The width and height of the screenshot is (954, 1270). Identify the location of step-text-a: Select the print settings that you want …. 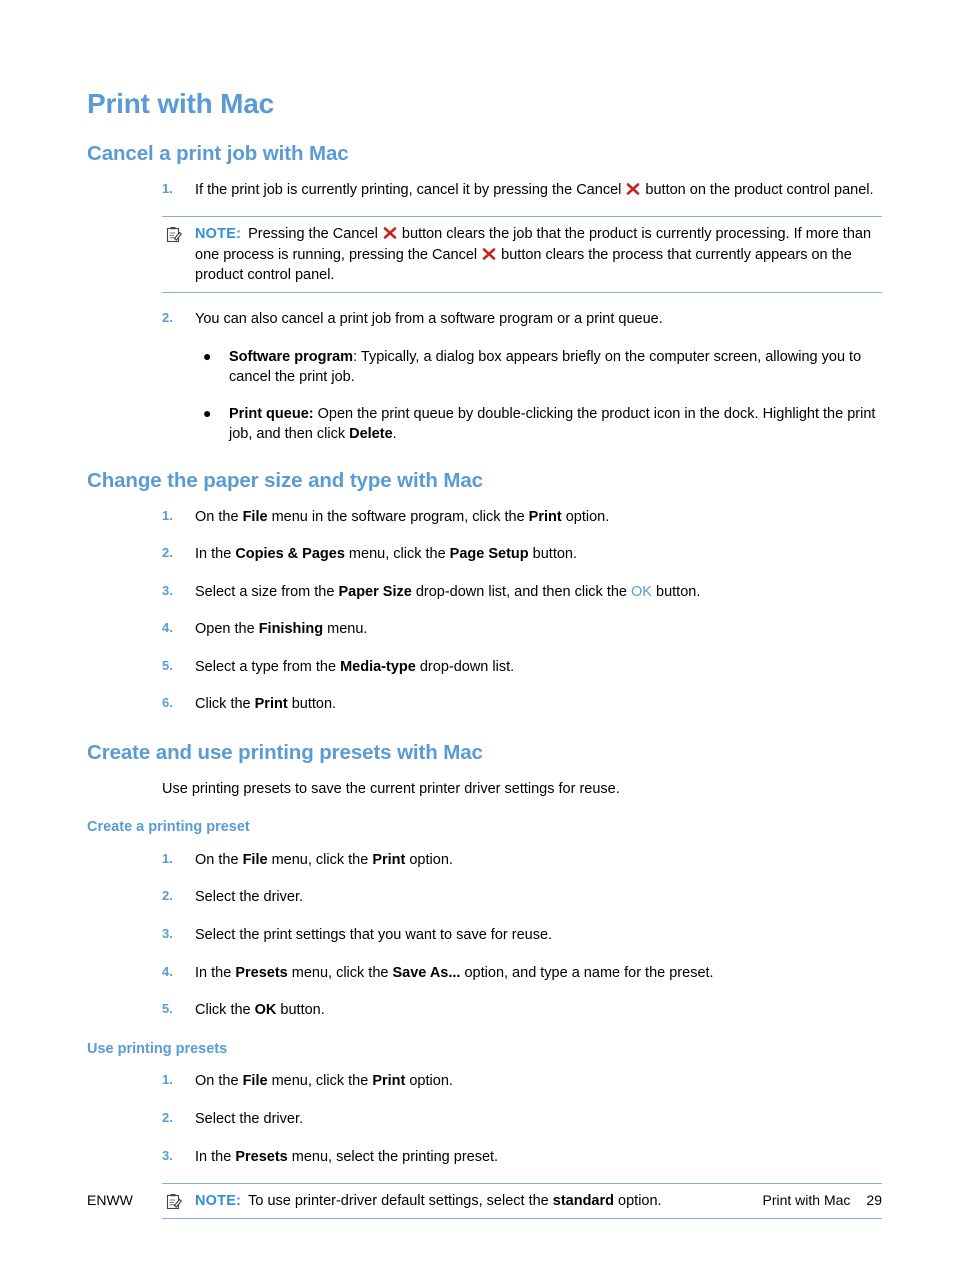
(374, 934).